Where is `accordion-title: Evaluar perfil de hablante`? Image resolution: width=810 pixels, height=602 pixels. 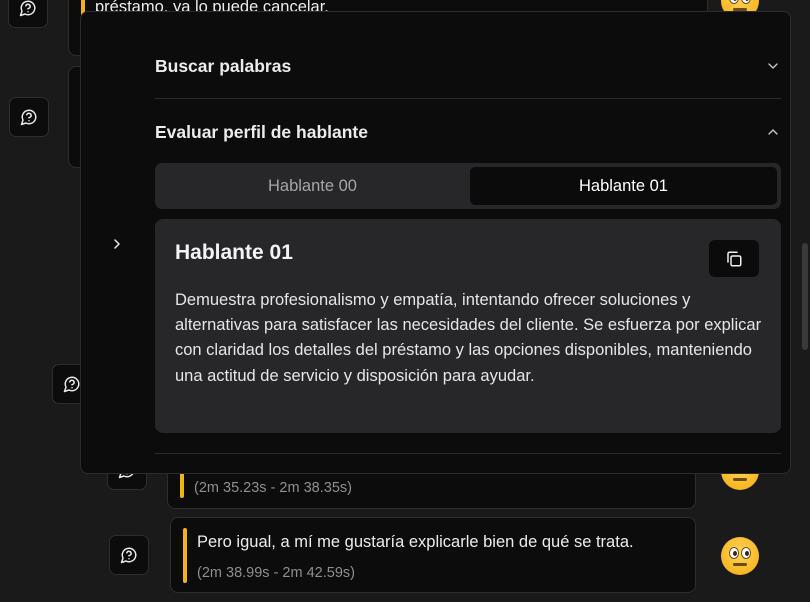
accordion-title: Evaluar perfil de hablante is located at coordinates (261, 131).